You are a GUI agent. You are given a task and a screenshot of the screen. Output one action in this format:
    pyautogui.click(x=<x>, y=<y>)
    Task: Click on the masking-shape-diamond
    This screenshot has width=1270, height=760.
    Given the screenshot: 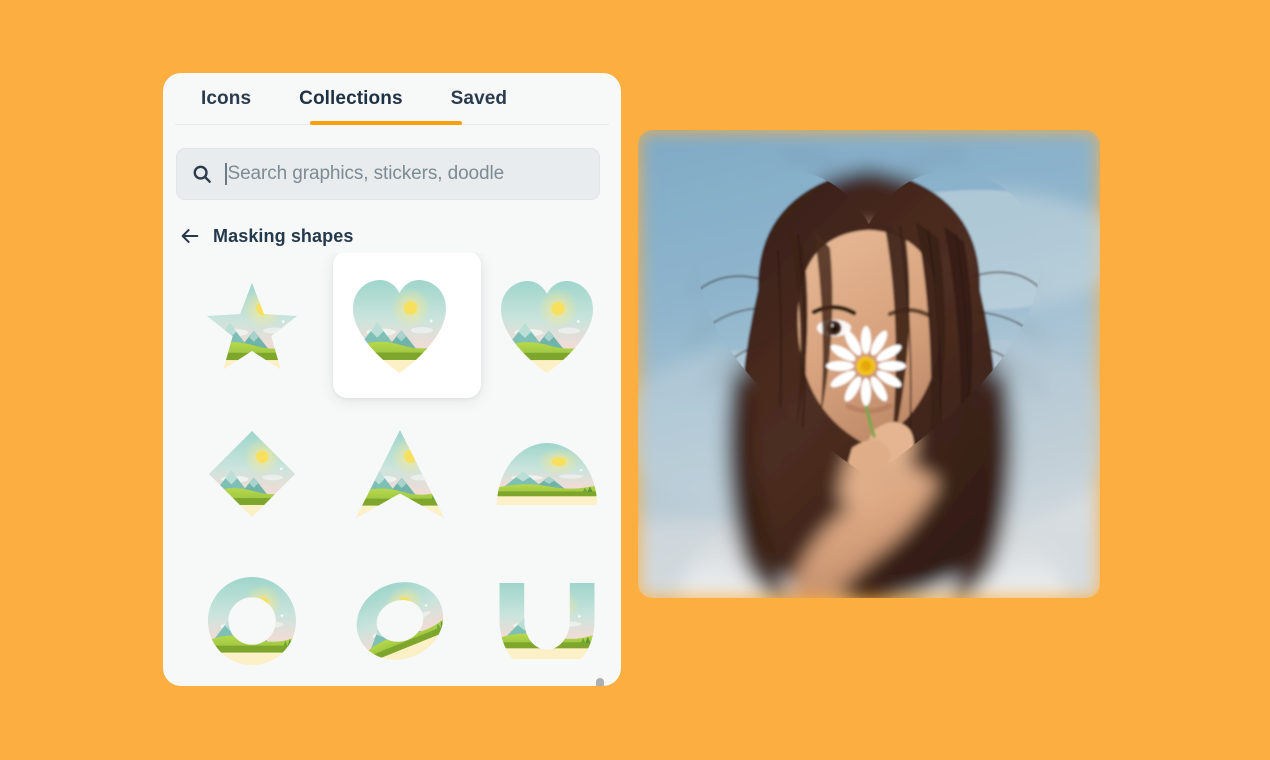 What is the action you would take?
    pyautogui.click(x=252, y=473)
    